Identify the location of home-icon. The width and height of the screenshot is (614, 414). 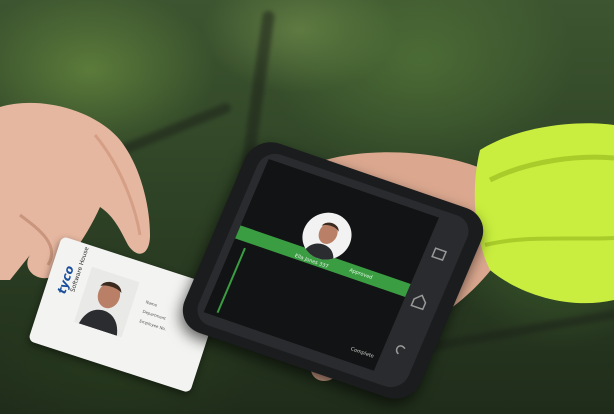
(418, 302).